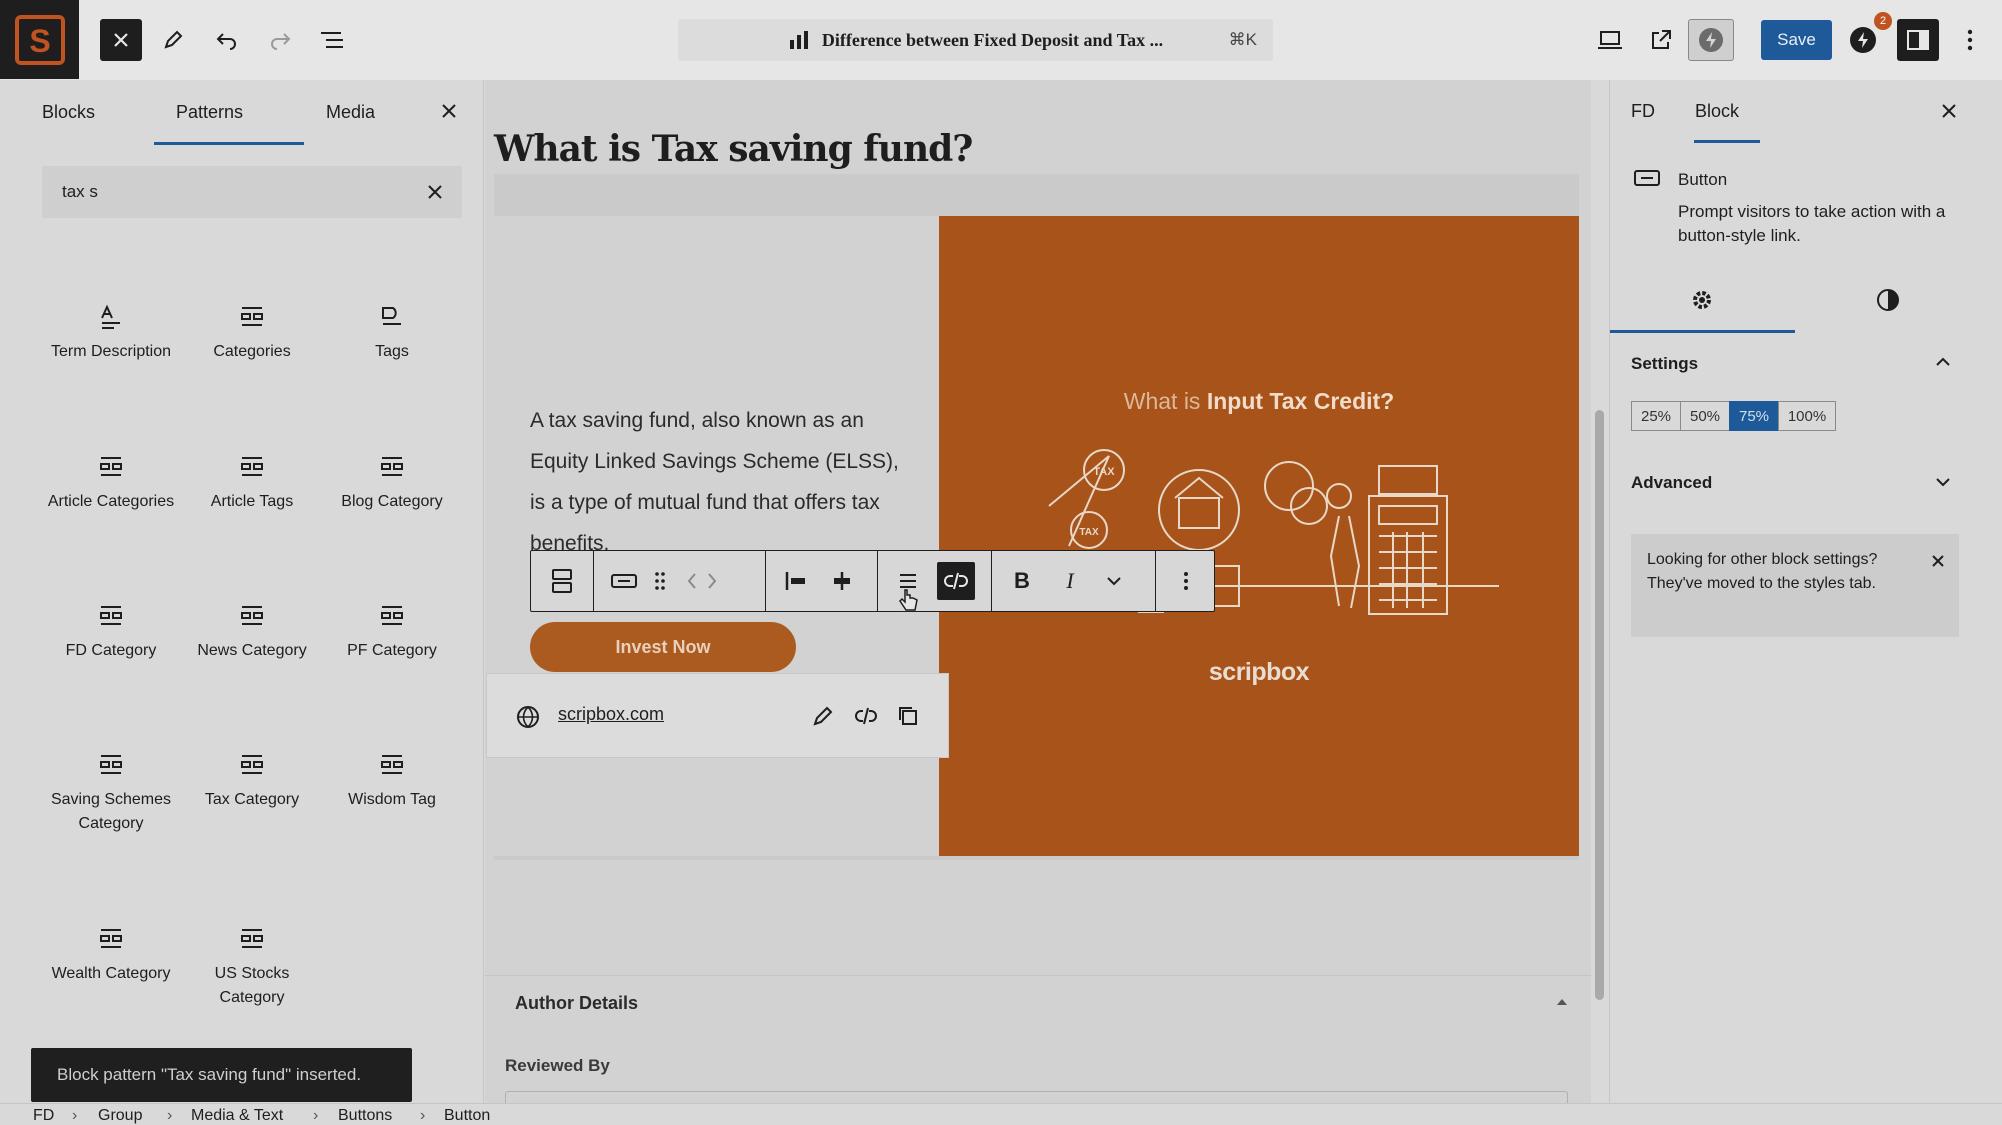 The image size is (2002, 1125). What do you see at coordinates (392, 622) in the screenshot?
I see `pattern-category-item: PF Category` at bounding box center [392, 622].